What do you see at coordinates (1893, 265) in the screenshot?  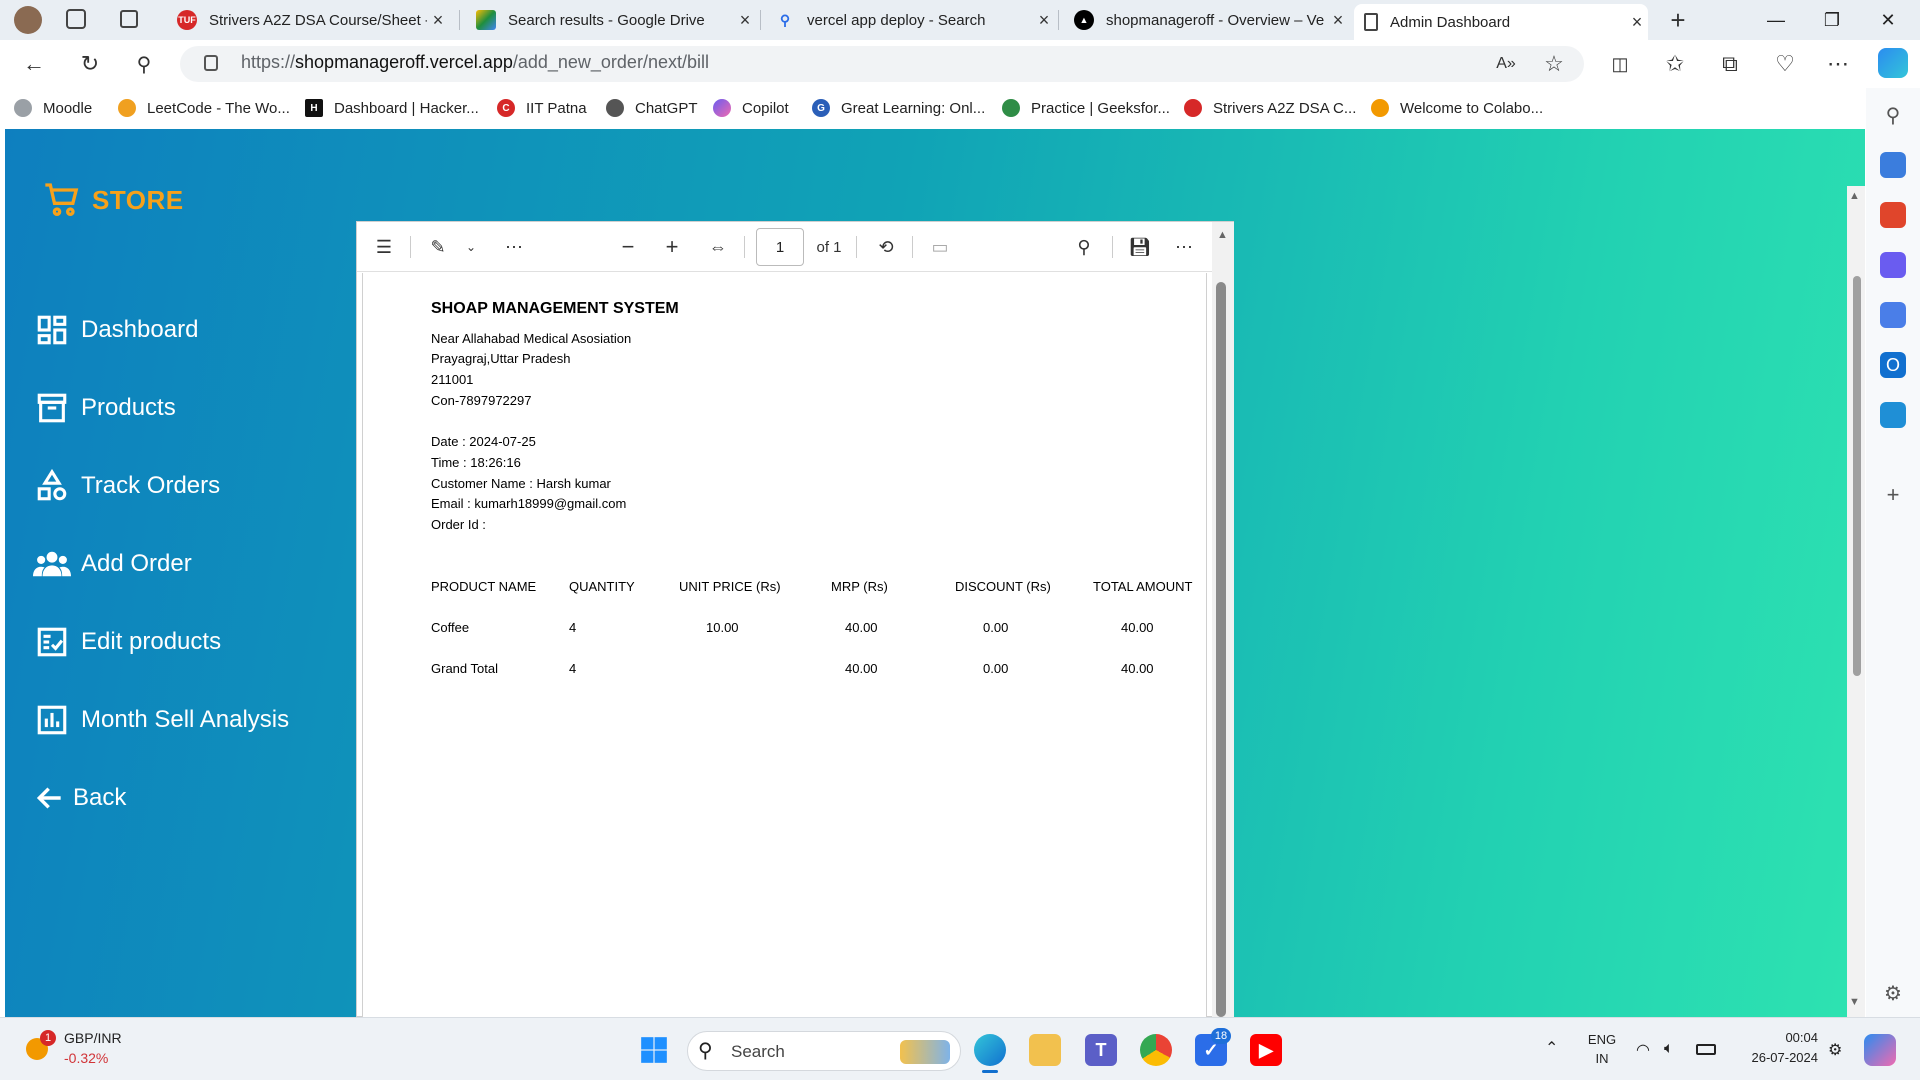 I see `games-icon` at bounding box center [1893, 265].